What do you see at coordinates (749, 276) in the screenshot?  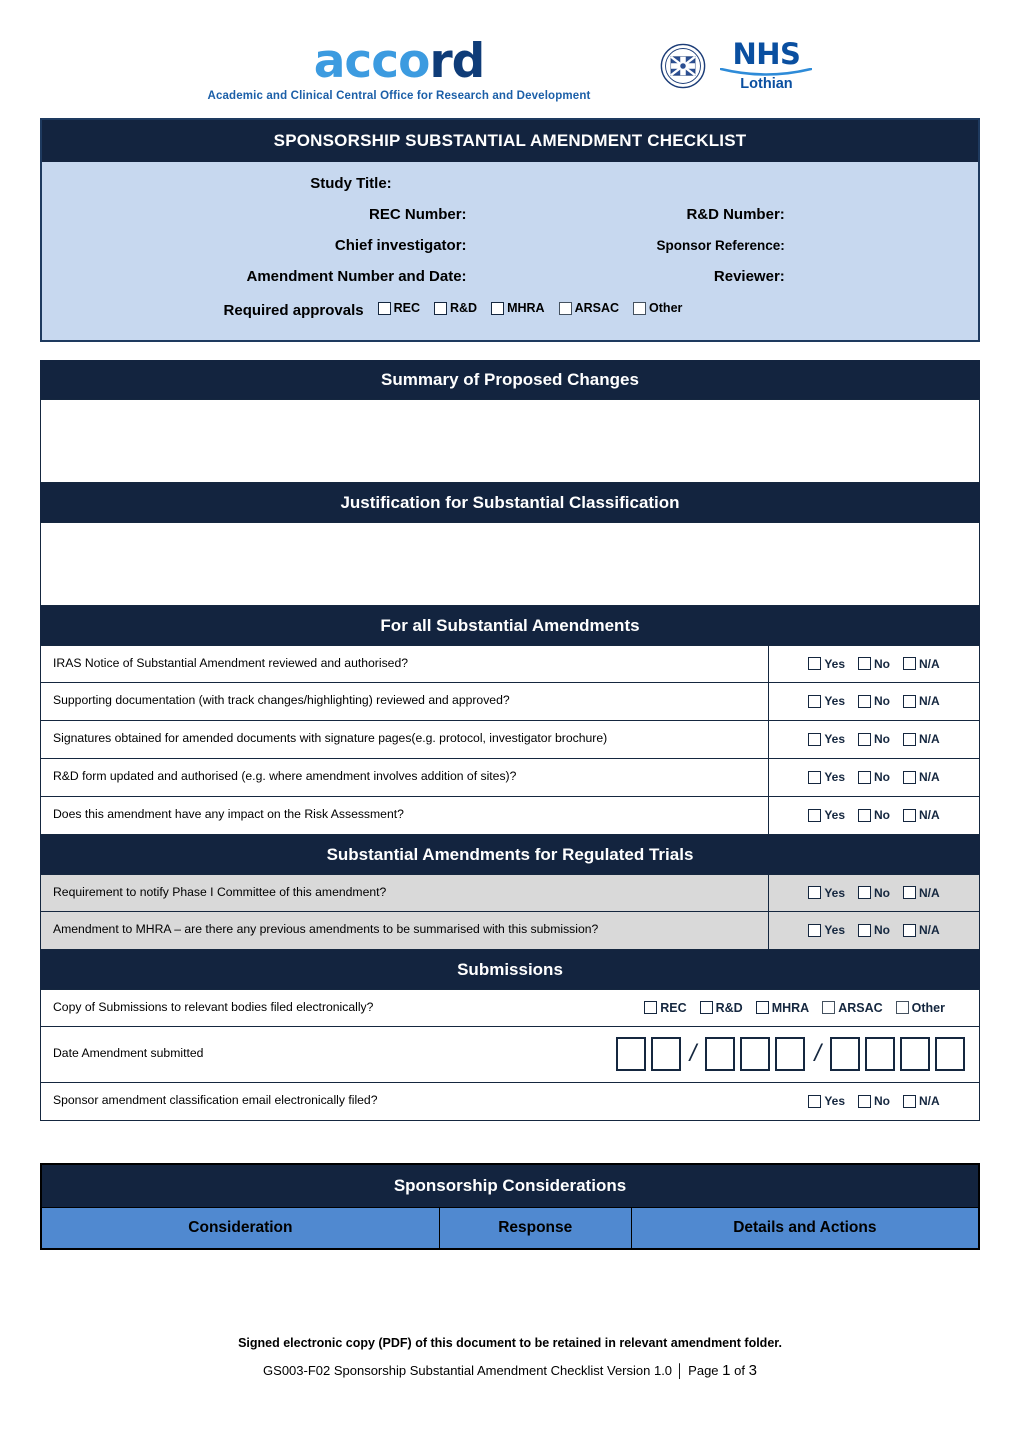 I see `reviewer-label: Reviewer:` at bounding box center [749, 276].